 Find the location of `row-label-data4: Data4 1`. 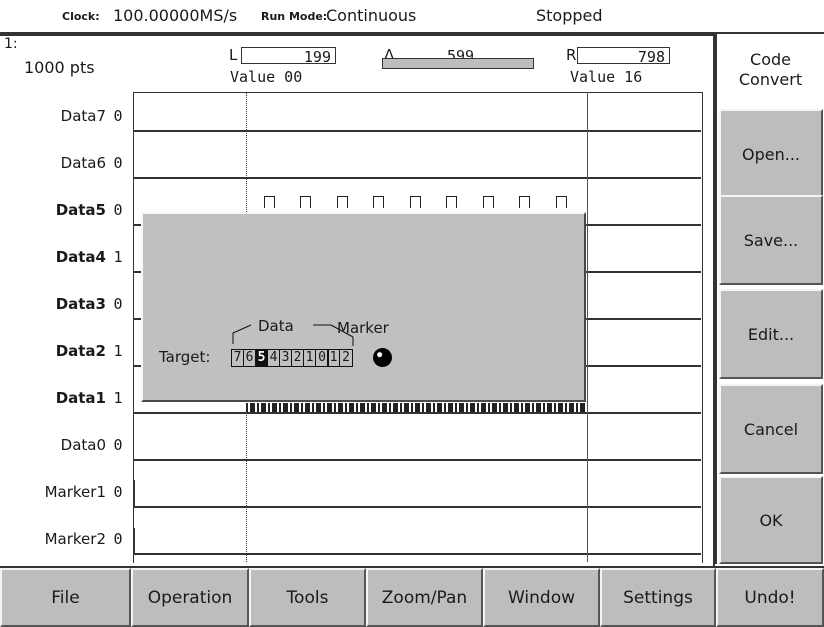

row-label-data4: Data4 1 is located at coordinates (65, 257).